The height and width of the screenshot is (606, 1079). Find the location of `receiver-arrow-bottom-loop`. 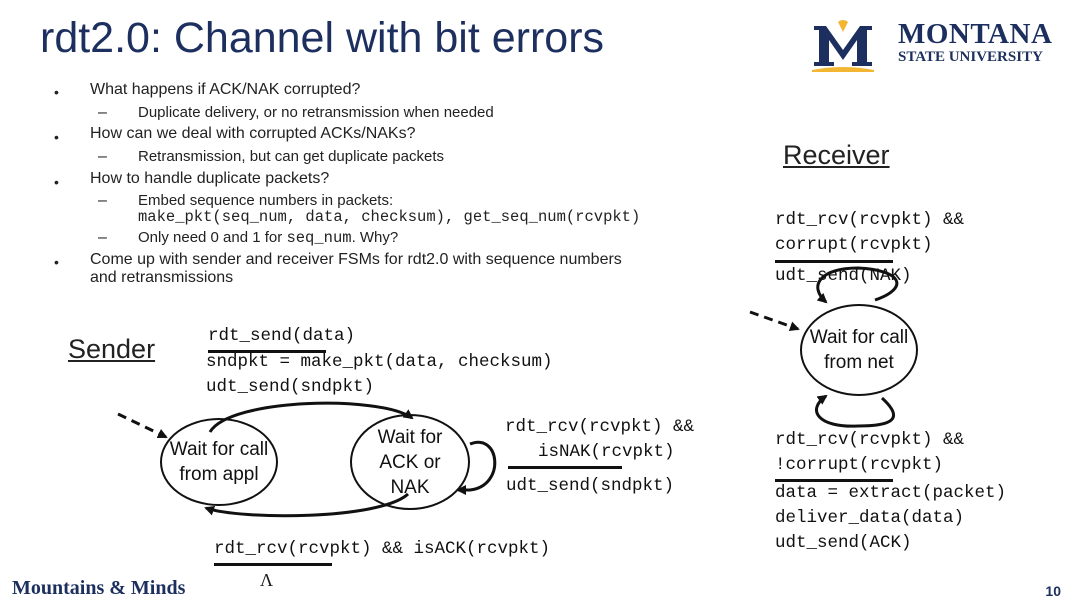

receiver-arrow-bottom-loop is located at coordinates (855, 411).